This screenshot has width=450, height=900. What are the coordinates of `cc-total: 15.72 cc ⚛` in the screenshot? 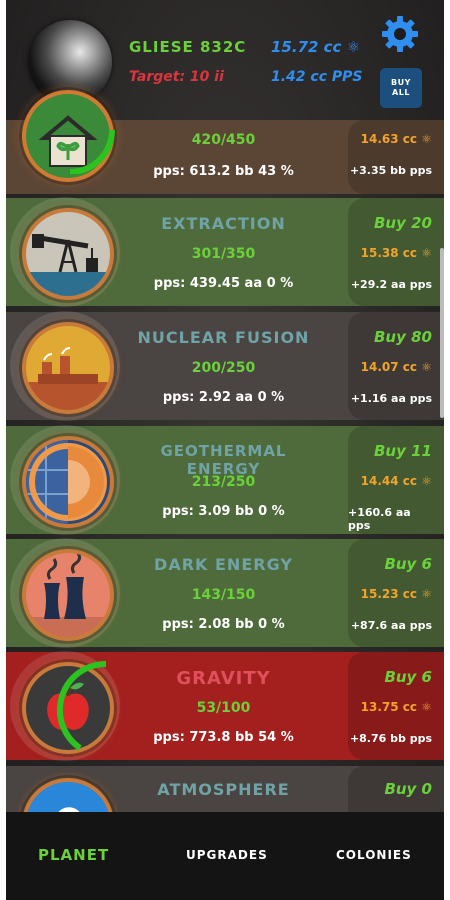 It's located at (315, 47).